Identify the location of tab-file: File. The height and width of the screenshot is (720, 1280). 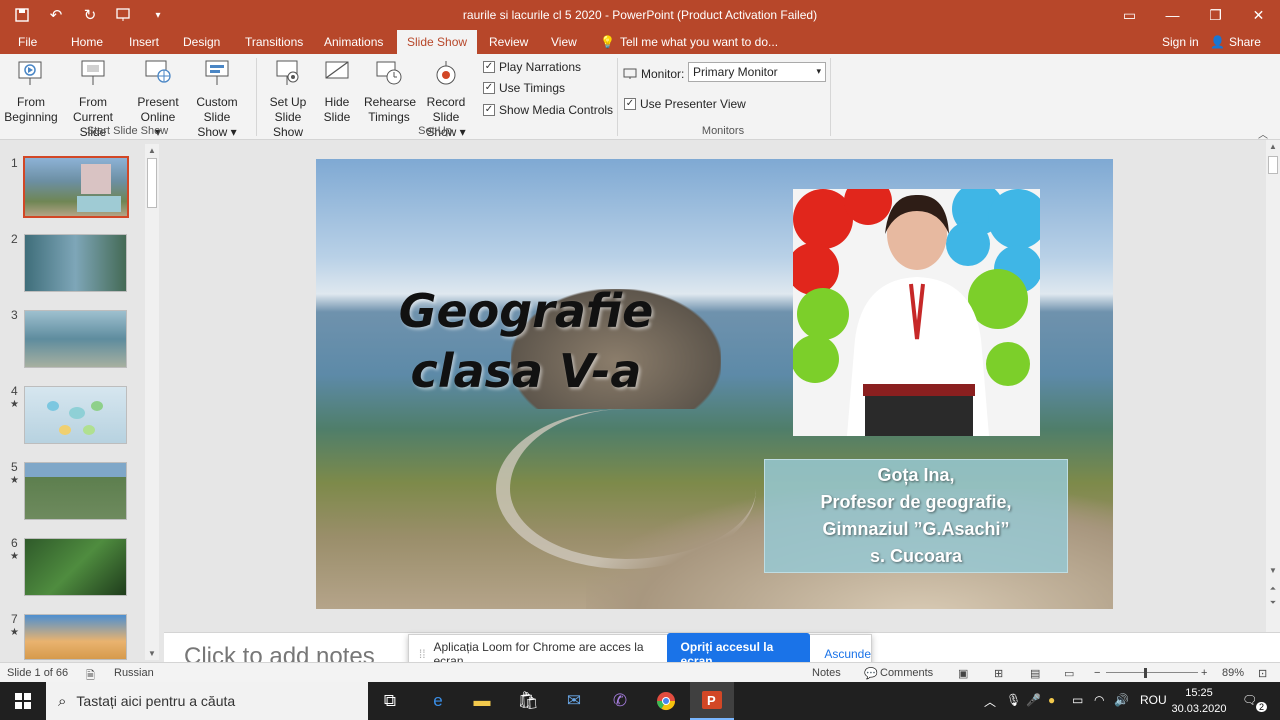
(27, 42).